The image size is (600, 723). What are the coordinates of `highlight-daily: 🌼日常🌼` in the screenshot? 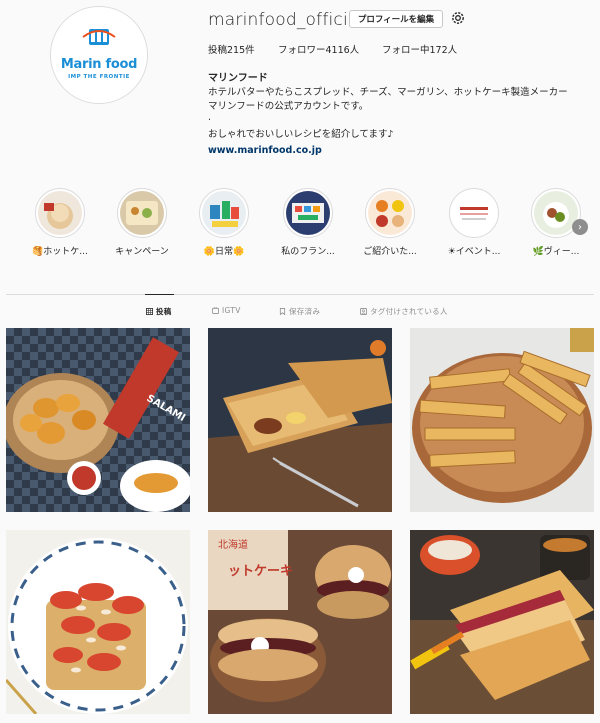 It's located at (224, 222).